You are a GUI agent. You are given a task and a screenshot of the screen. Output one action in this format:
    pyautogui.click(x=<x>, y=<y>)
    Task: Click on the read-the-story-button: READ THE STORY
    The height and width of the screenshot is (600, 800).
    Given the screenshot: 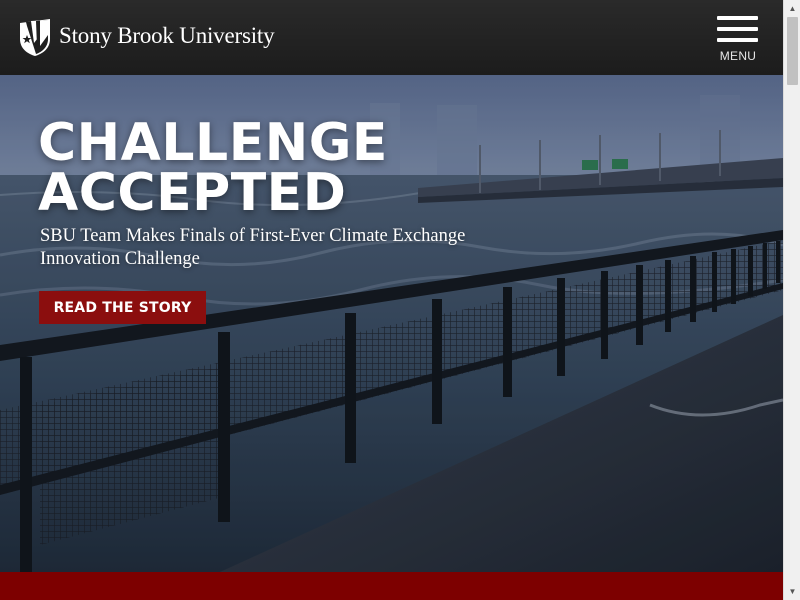 What is the action you would take?
    pyautogui.click(x=122, y=307)
    